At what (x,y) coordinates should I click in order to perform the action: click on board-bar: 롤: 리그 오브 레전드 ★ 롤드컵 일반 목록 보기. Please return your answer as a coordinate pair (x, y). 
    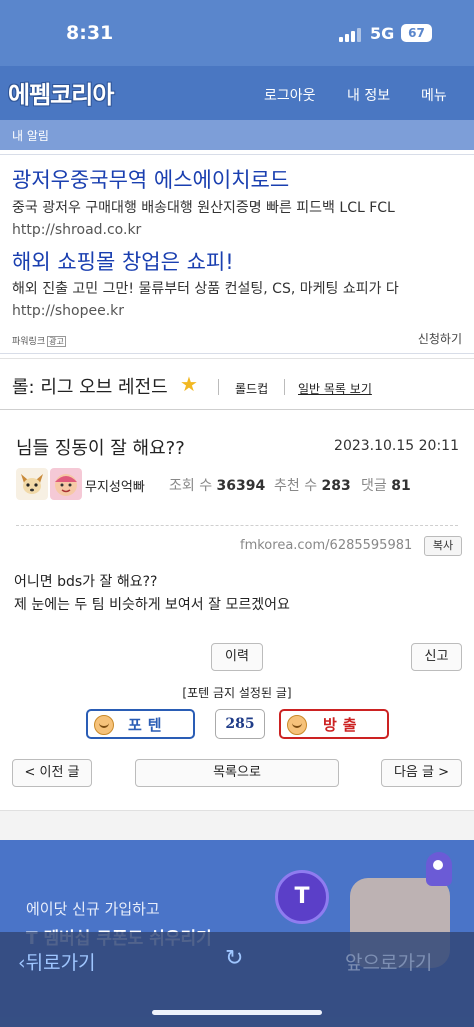
    Looking at the image, I should click on (237, 384).